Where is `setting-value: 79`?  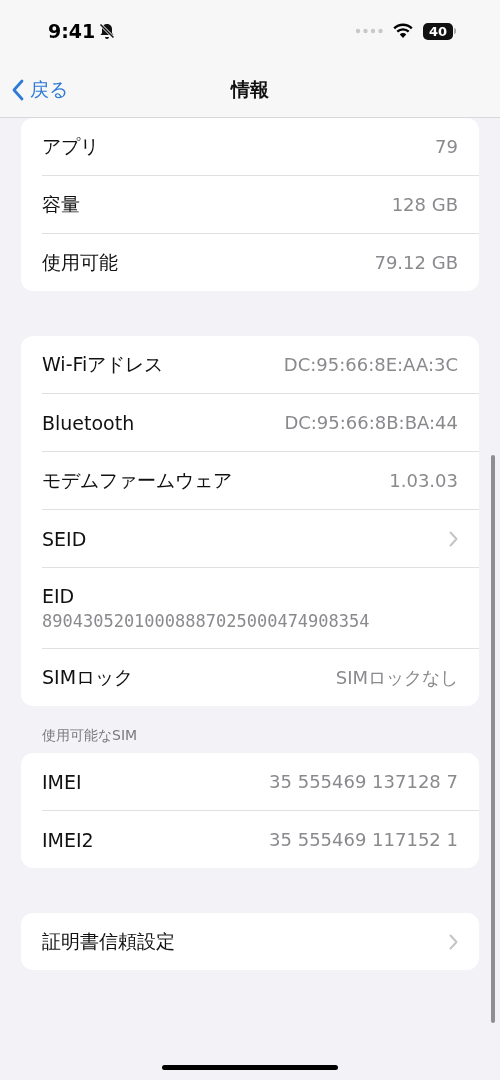
setting-value: 79 is located at coordinates (446, 146).